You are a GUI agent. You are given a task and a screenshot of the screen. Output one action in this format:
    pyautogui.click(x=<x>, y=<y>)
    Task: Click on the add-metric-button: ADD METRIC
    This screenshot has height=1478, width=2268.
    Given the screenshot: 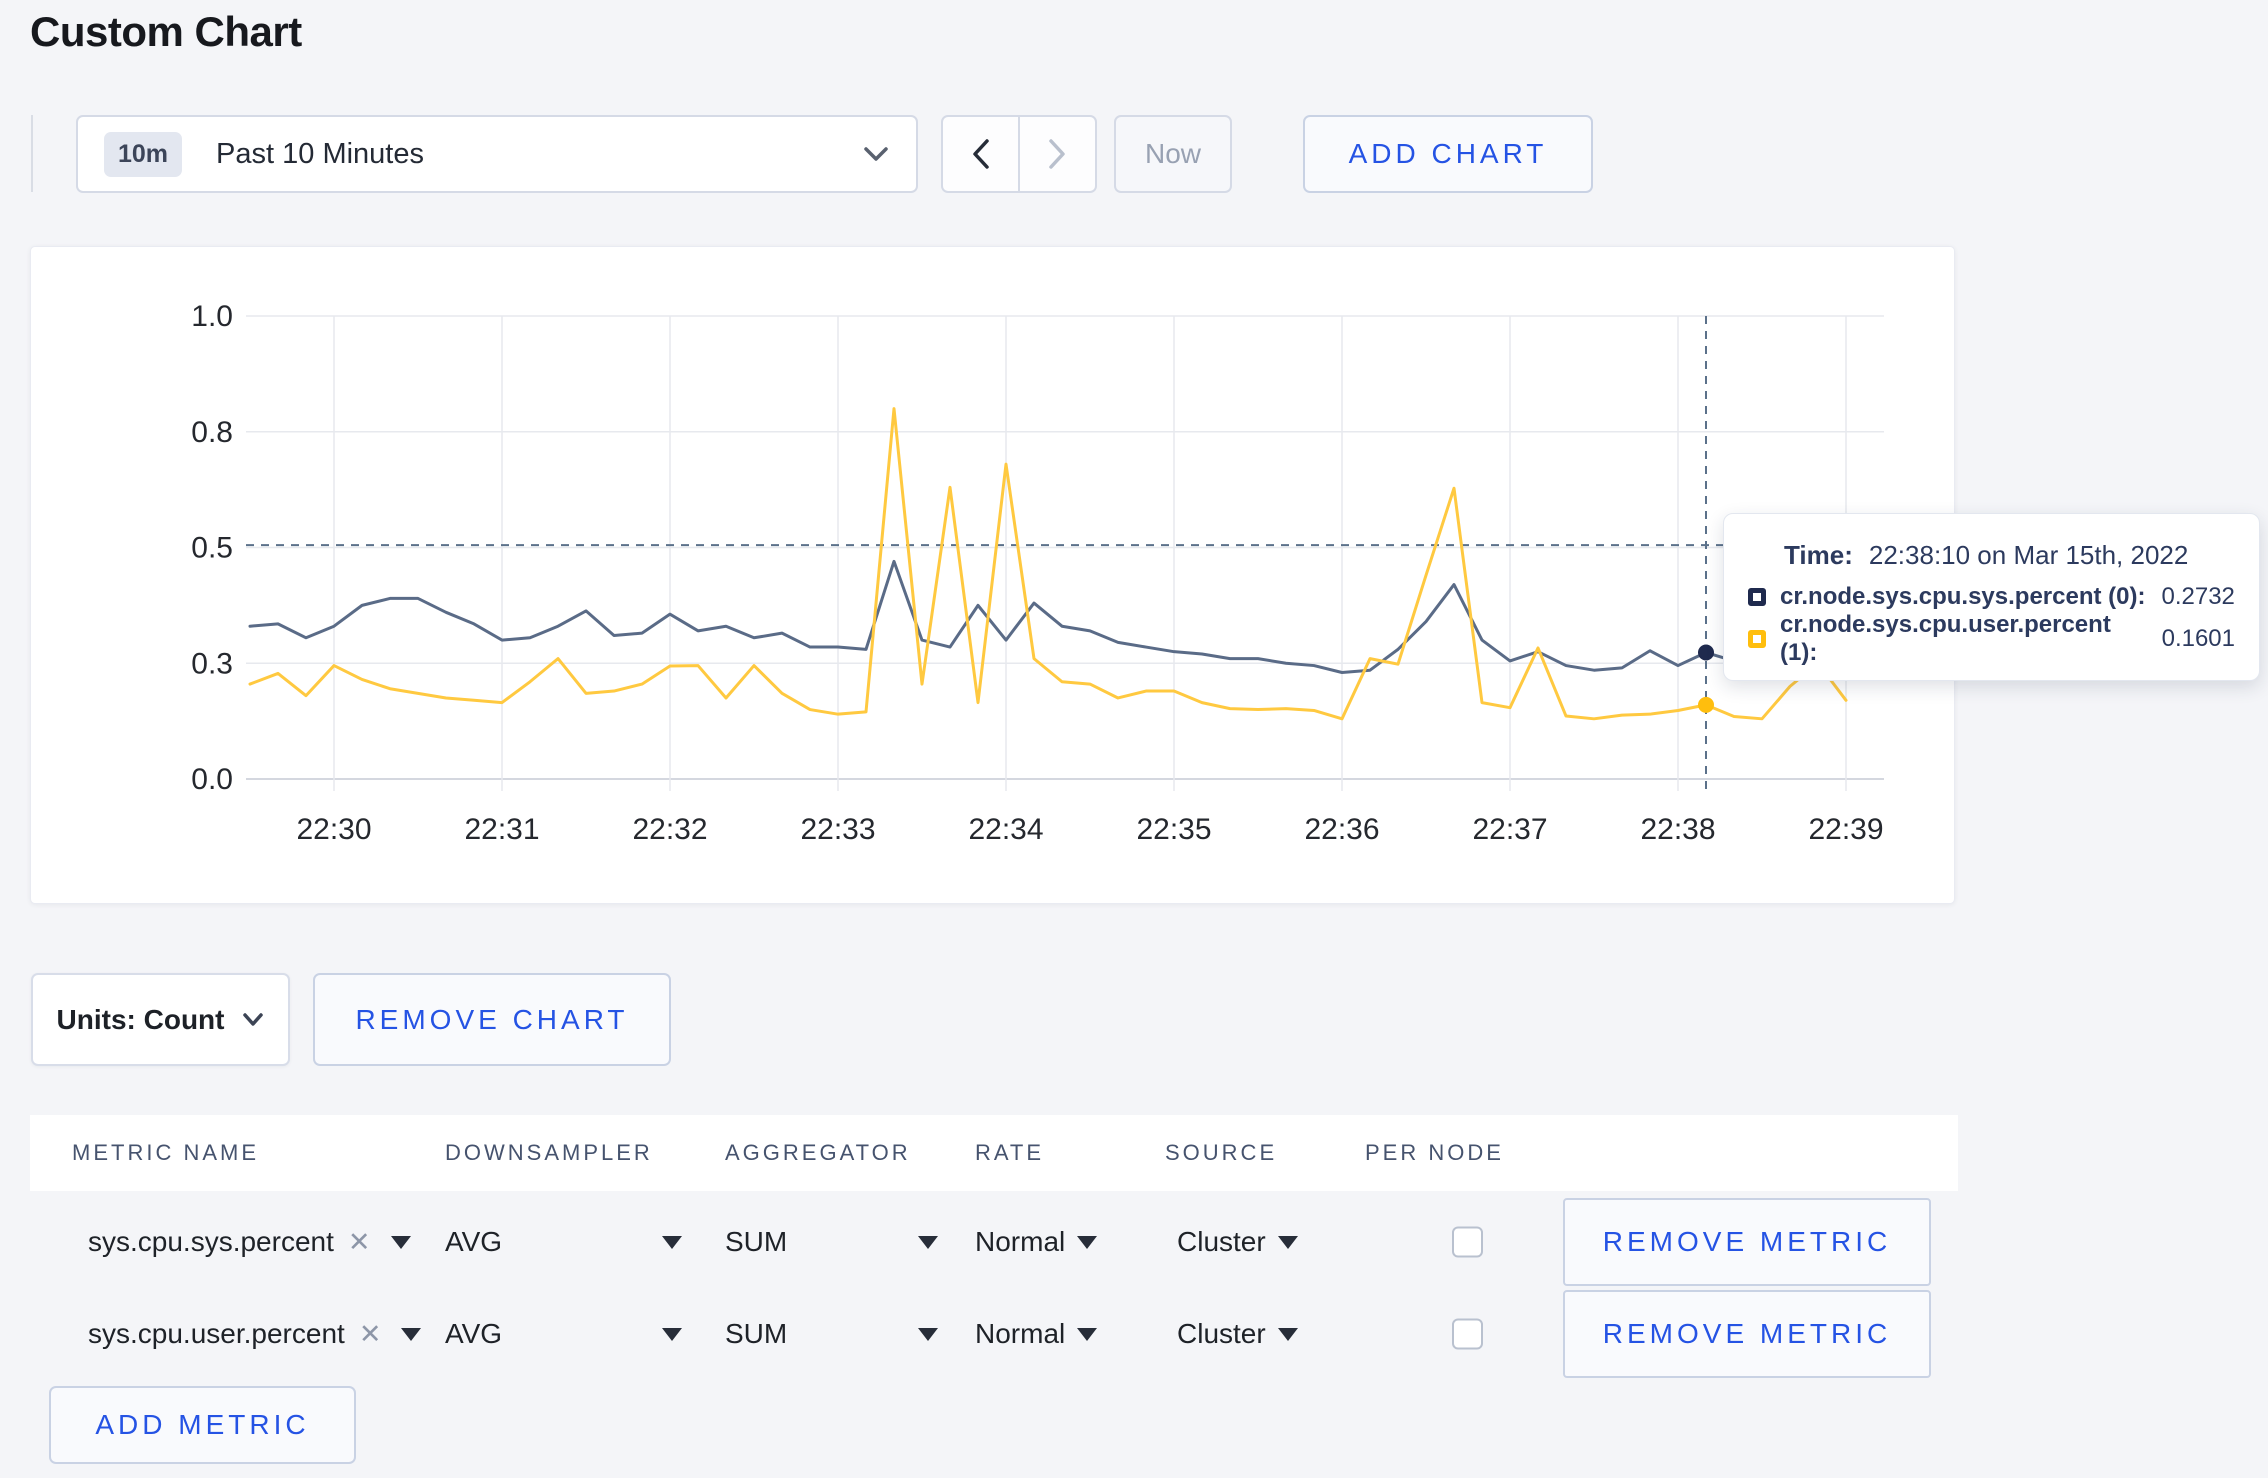 What is the action you would take?
    pyautogui.click(x=202, y=1425)
    